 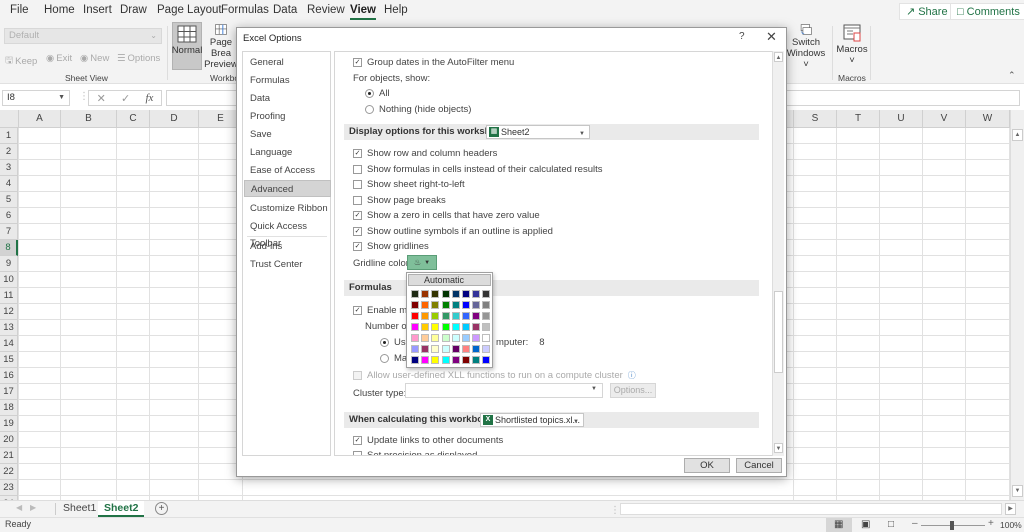 I want to click on row-header: 4, so click(x=9, y=184).